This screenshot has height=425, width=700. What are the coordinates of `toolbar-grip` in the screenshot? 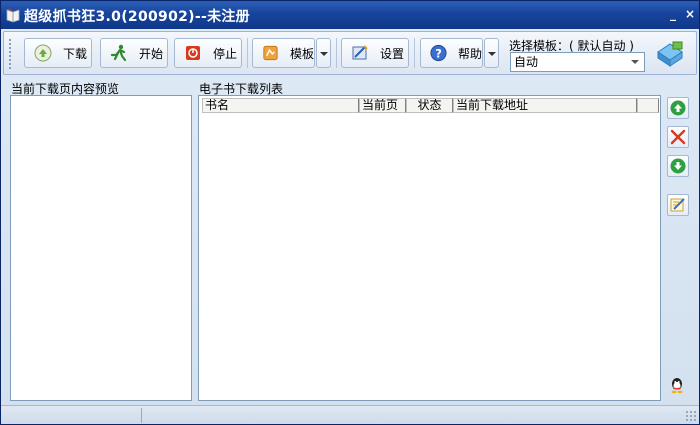 It's located at (10, 54).